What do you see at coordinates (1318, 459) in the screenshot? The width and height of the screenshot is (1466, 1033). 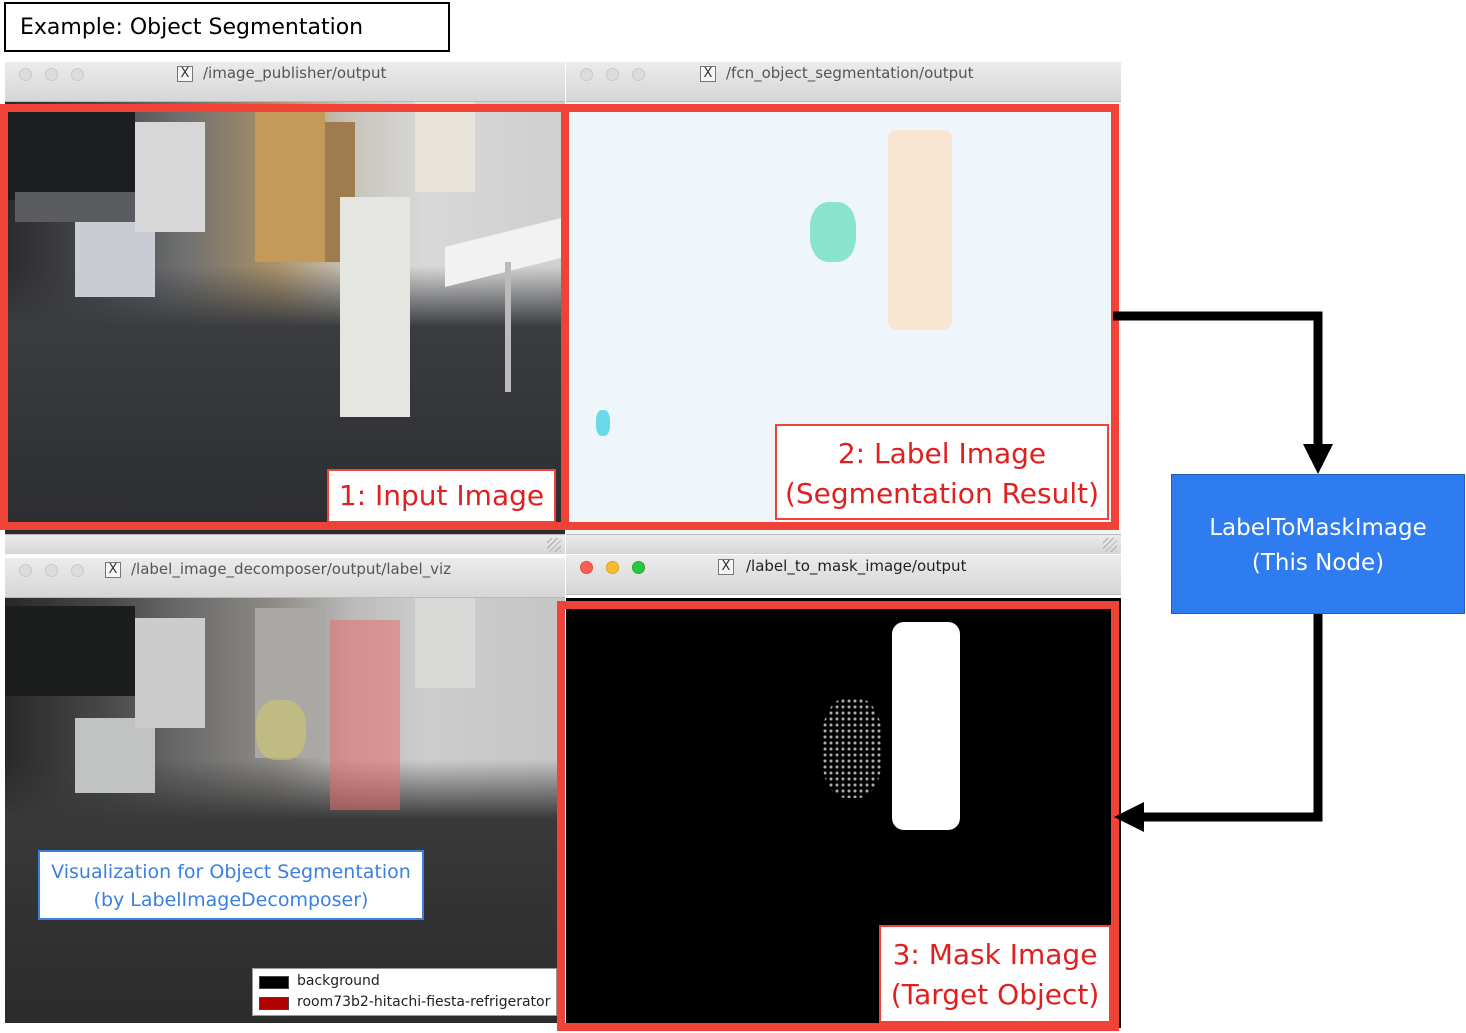 I see `arrowhead-down` at bounding box center [1318, 459].